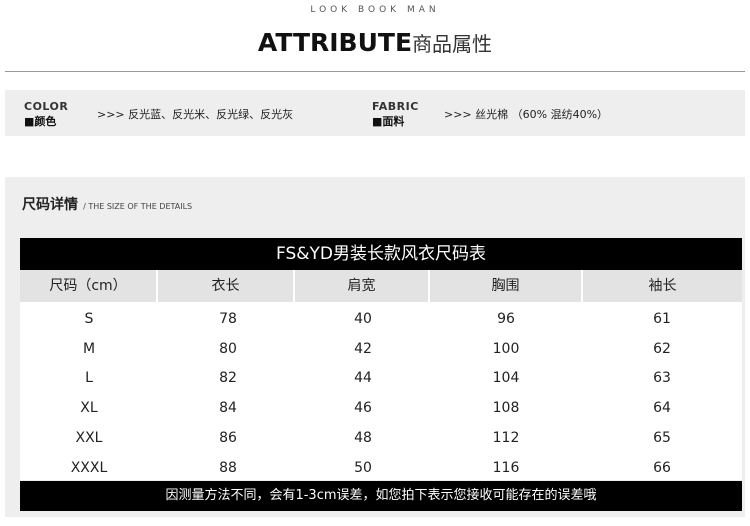 The width and height of the screenshot is (750, 526). What do you see at coordinates (228, 378) in the screenshot?
I see `table-cell: 82` at bounding box center [228, 378].